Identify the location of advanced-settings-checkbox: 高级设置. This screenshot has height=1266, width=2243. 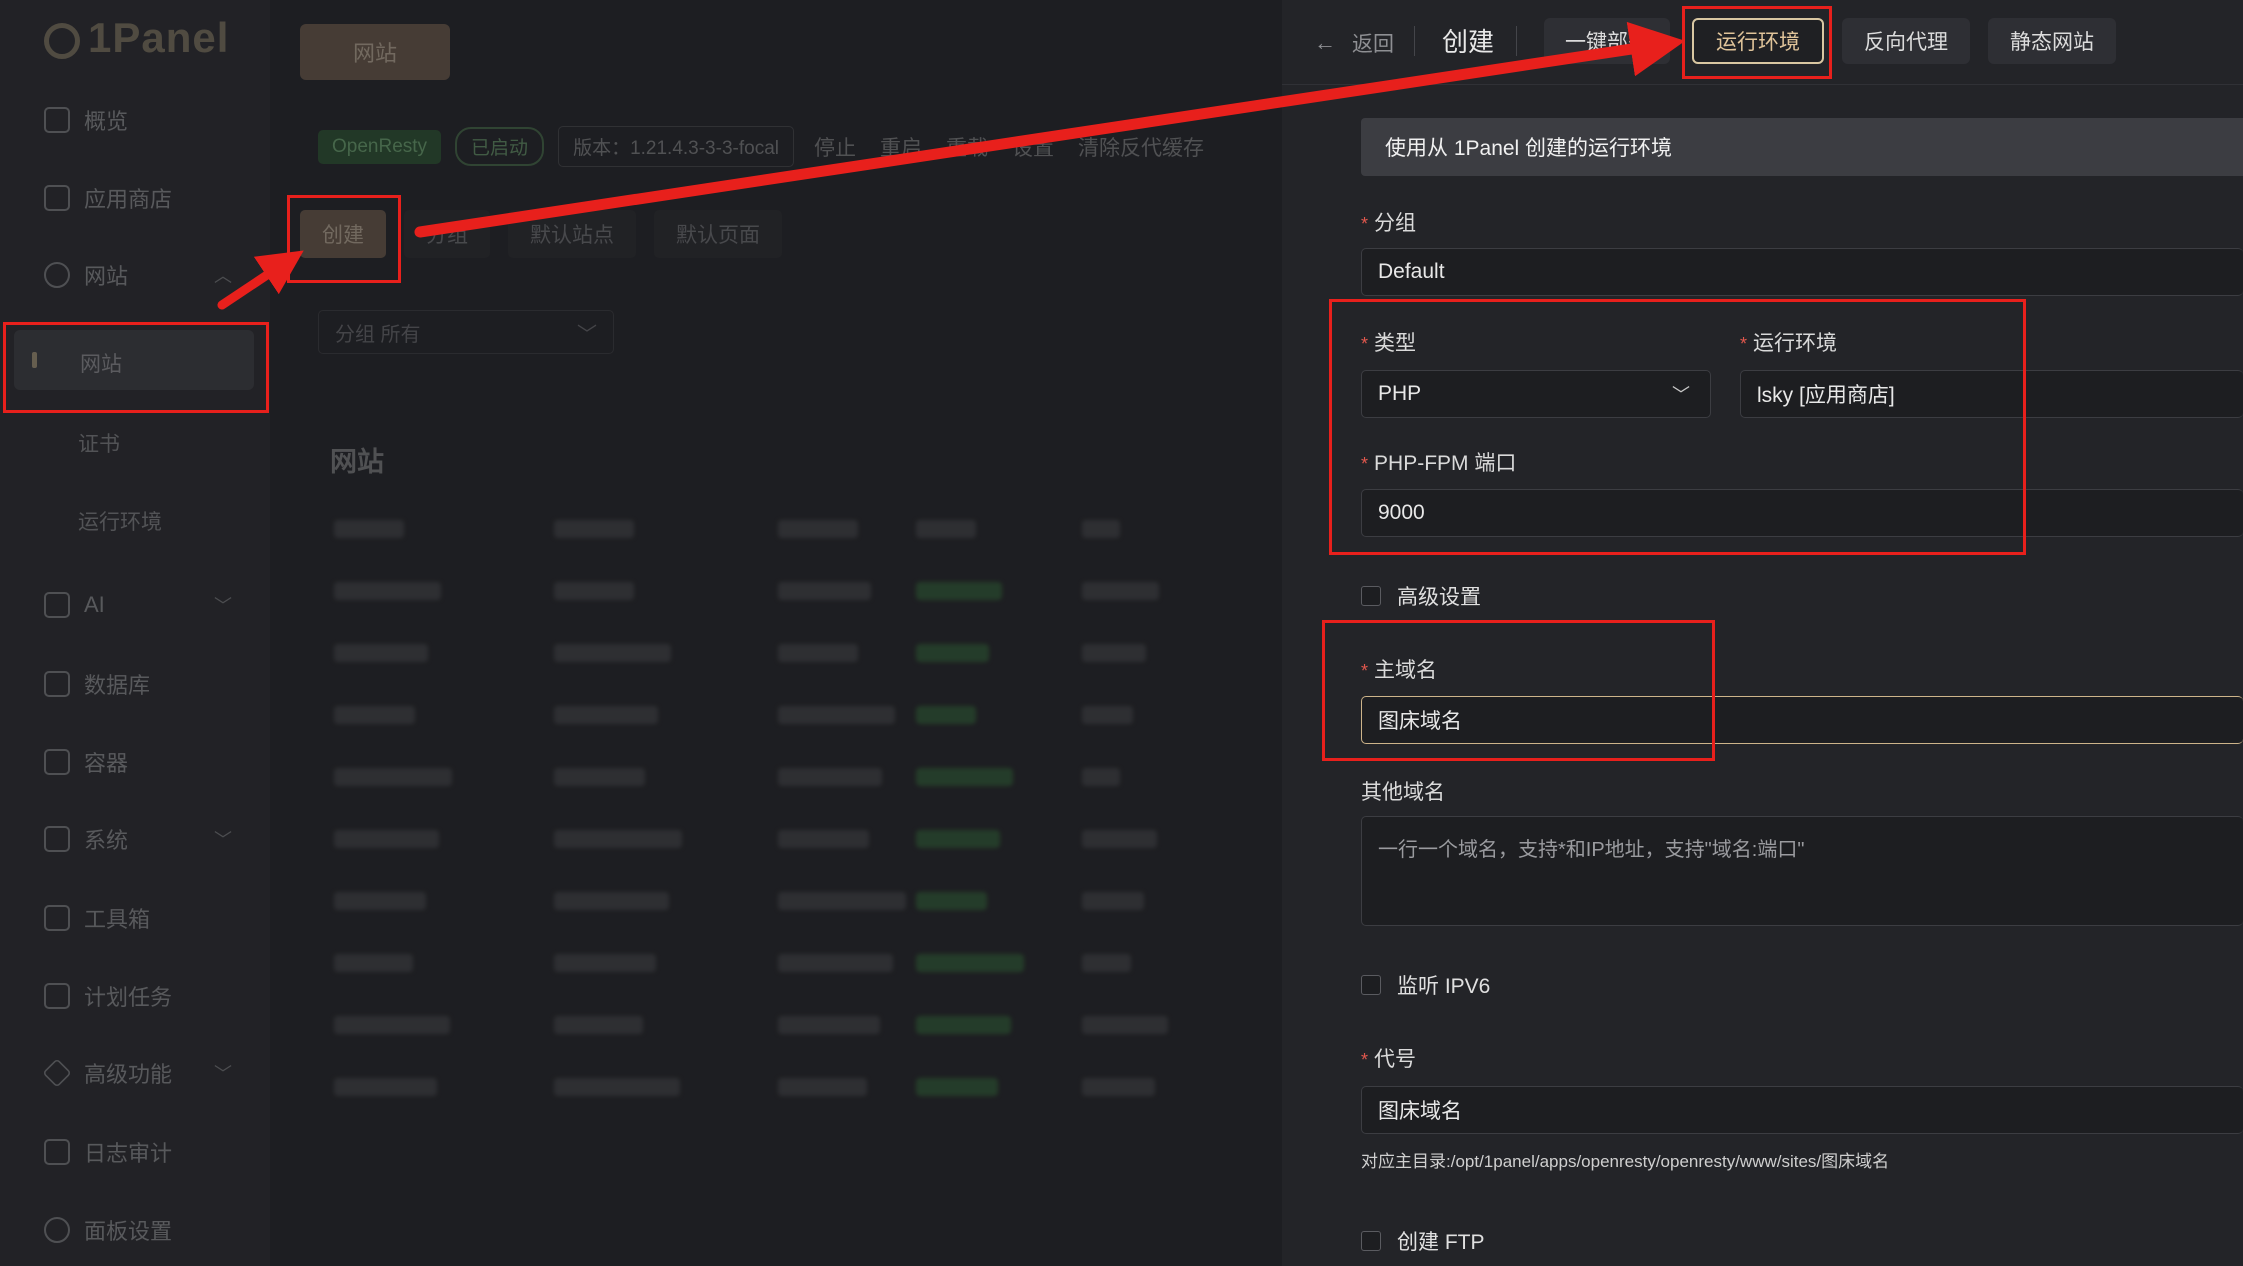
(1421, 596).